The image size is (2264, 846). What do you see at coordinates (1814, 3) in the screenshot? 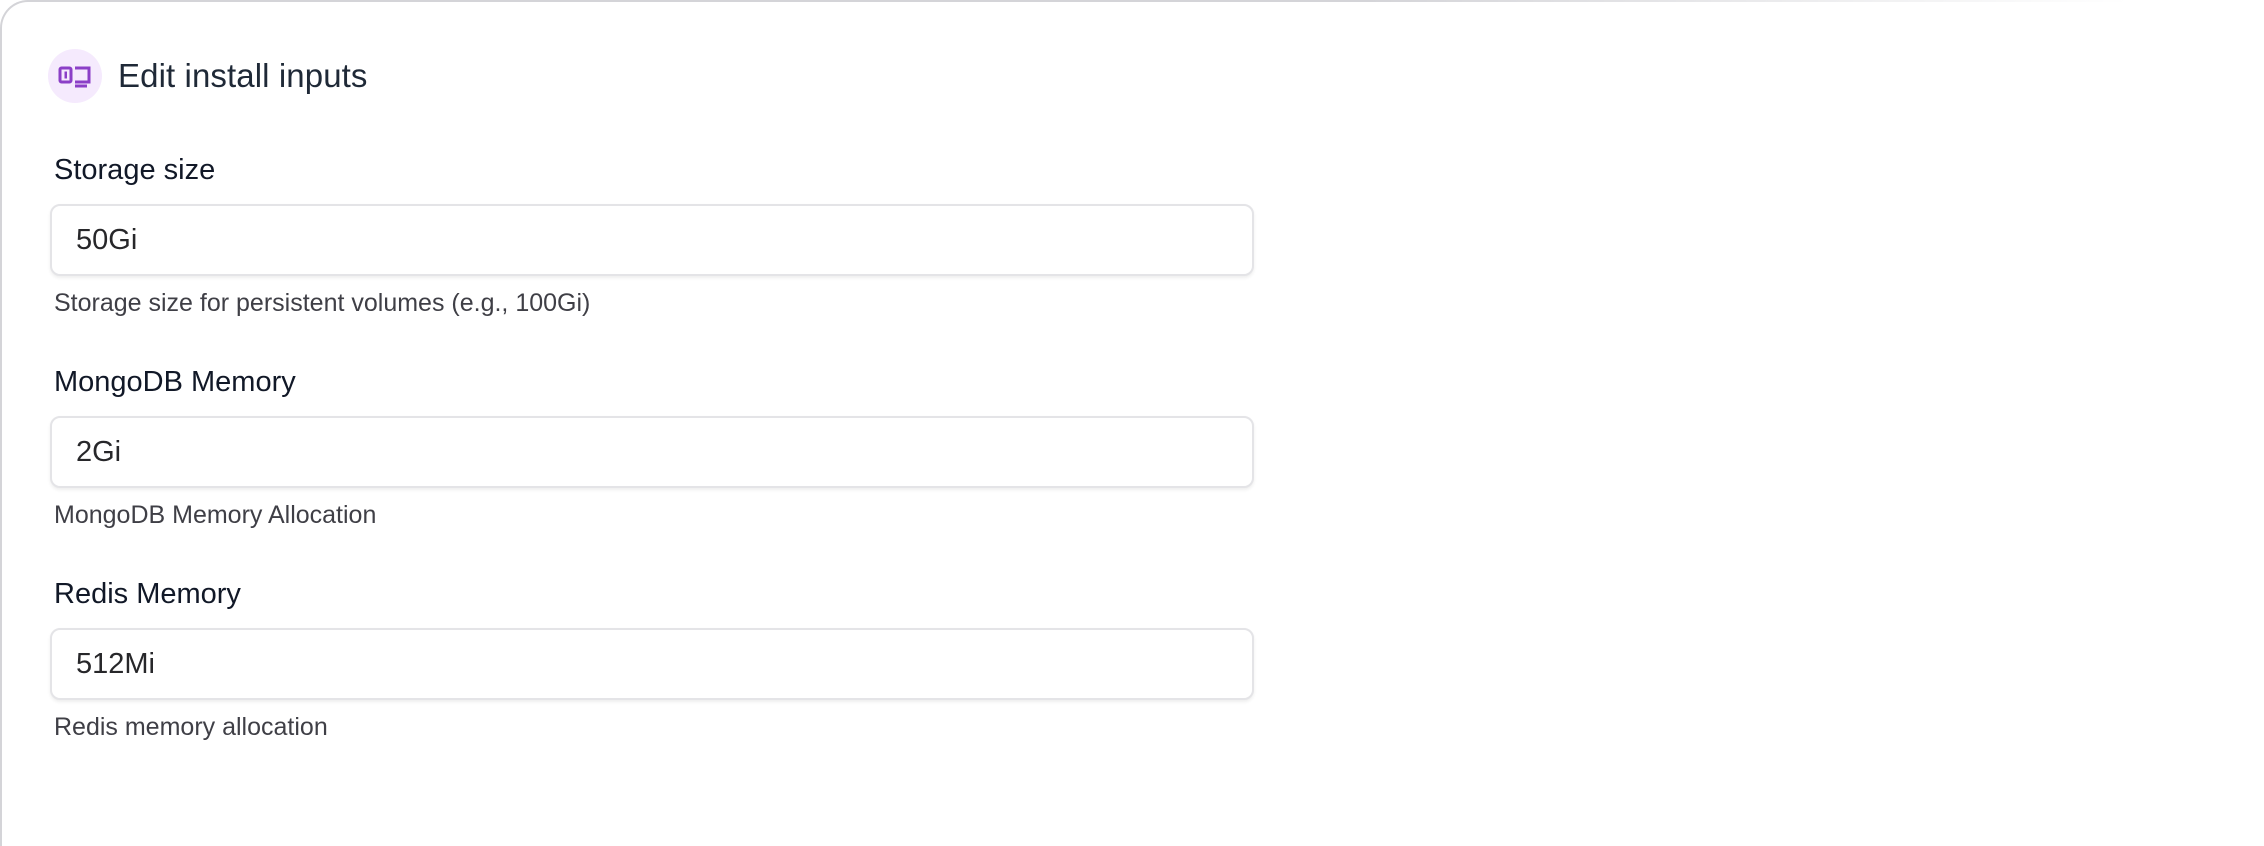
I see `panel-border-fade` at bounding box center [1814, 3].